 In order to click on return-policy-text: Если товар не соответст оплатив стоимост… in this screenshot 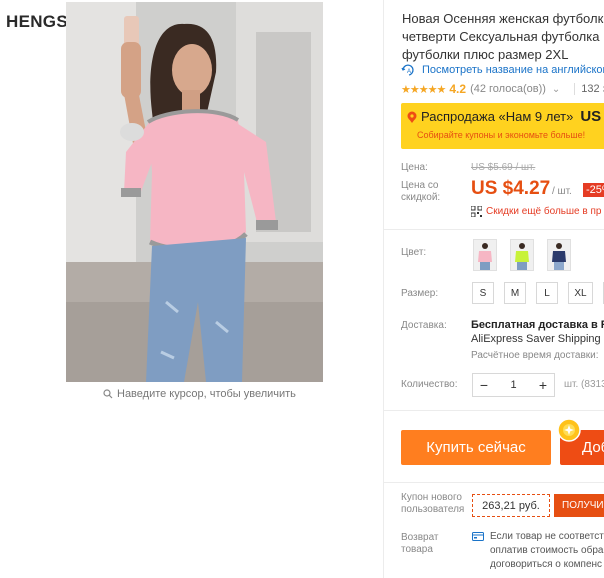, I will do `click(547, 551)`.